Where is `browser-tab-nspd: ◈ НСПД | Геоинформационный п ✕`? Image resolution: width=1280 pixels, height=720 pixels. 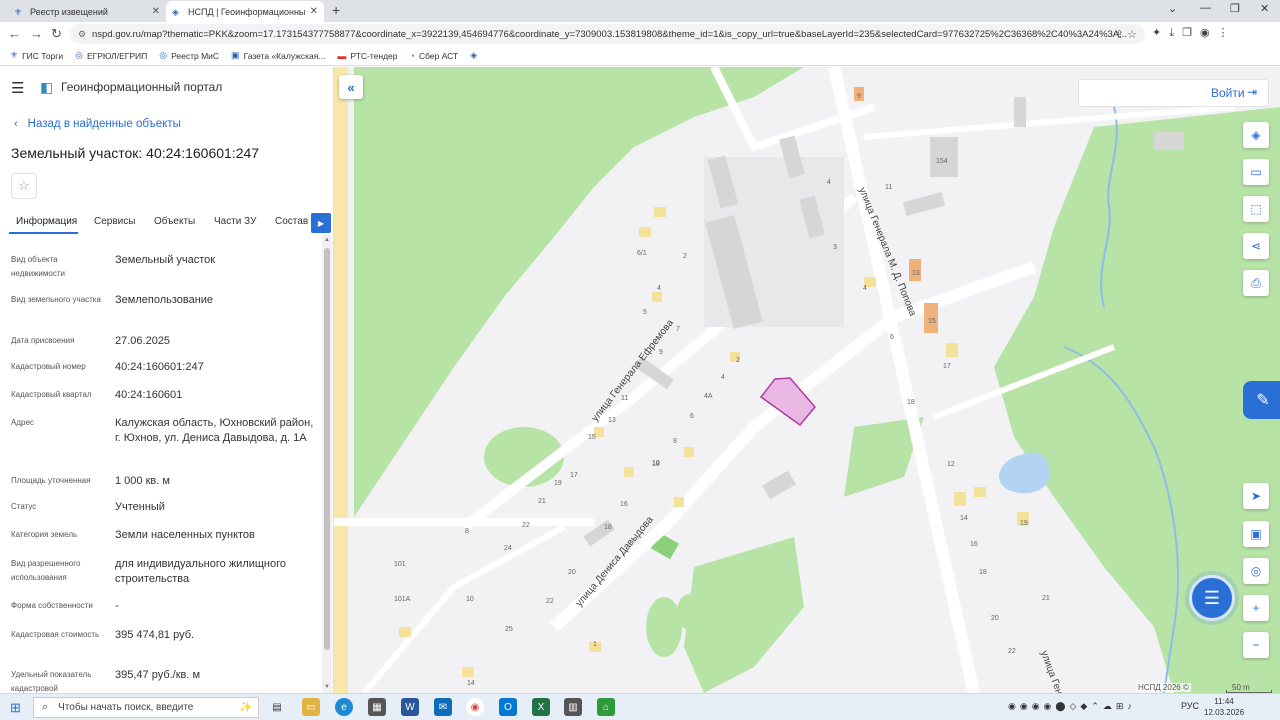
browser-tab-nspd: ◈ НСПД | Геоинформационный п ✕ is located at coordinates (245, 11).